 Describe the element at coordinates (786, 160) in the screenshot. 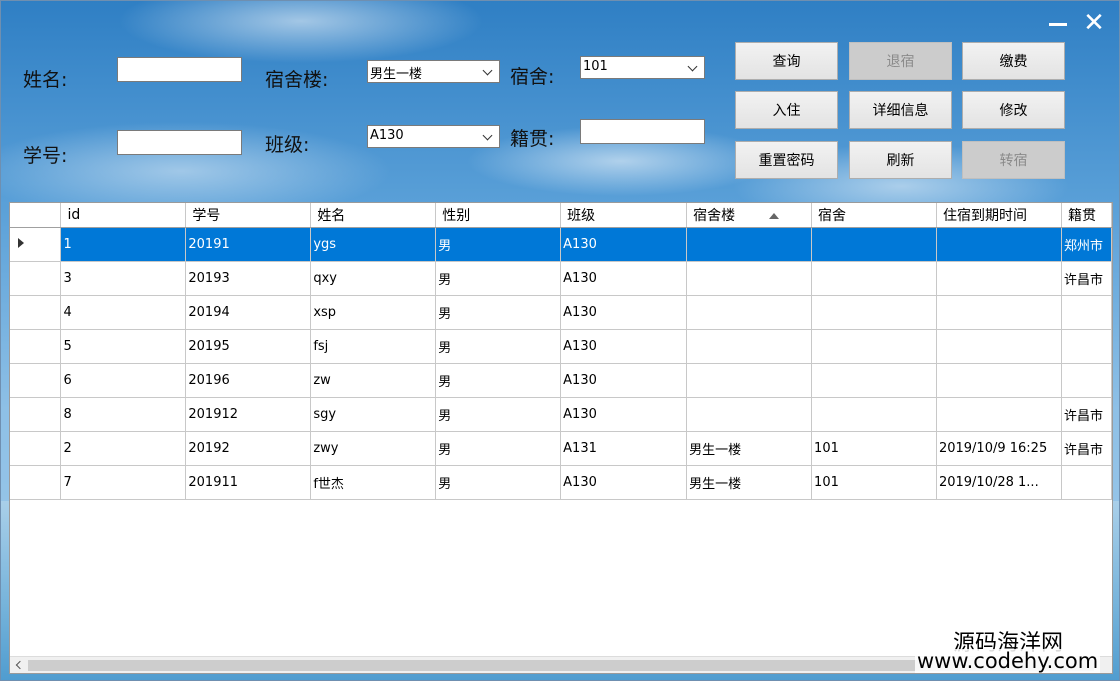

I see `reset-password-button: 重置密码` at that location.